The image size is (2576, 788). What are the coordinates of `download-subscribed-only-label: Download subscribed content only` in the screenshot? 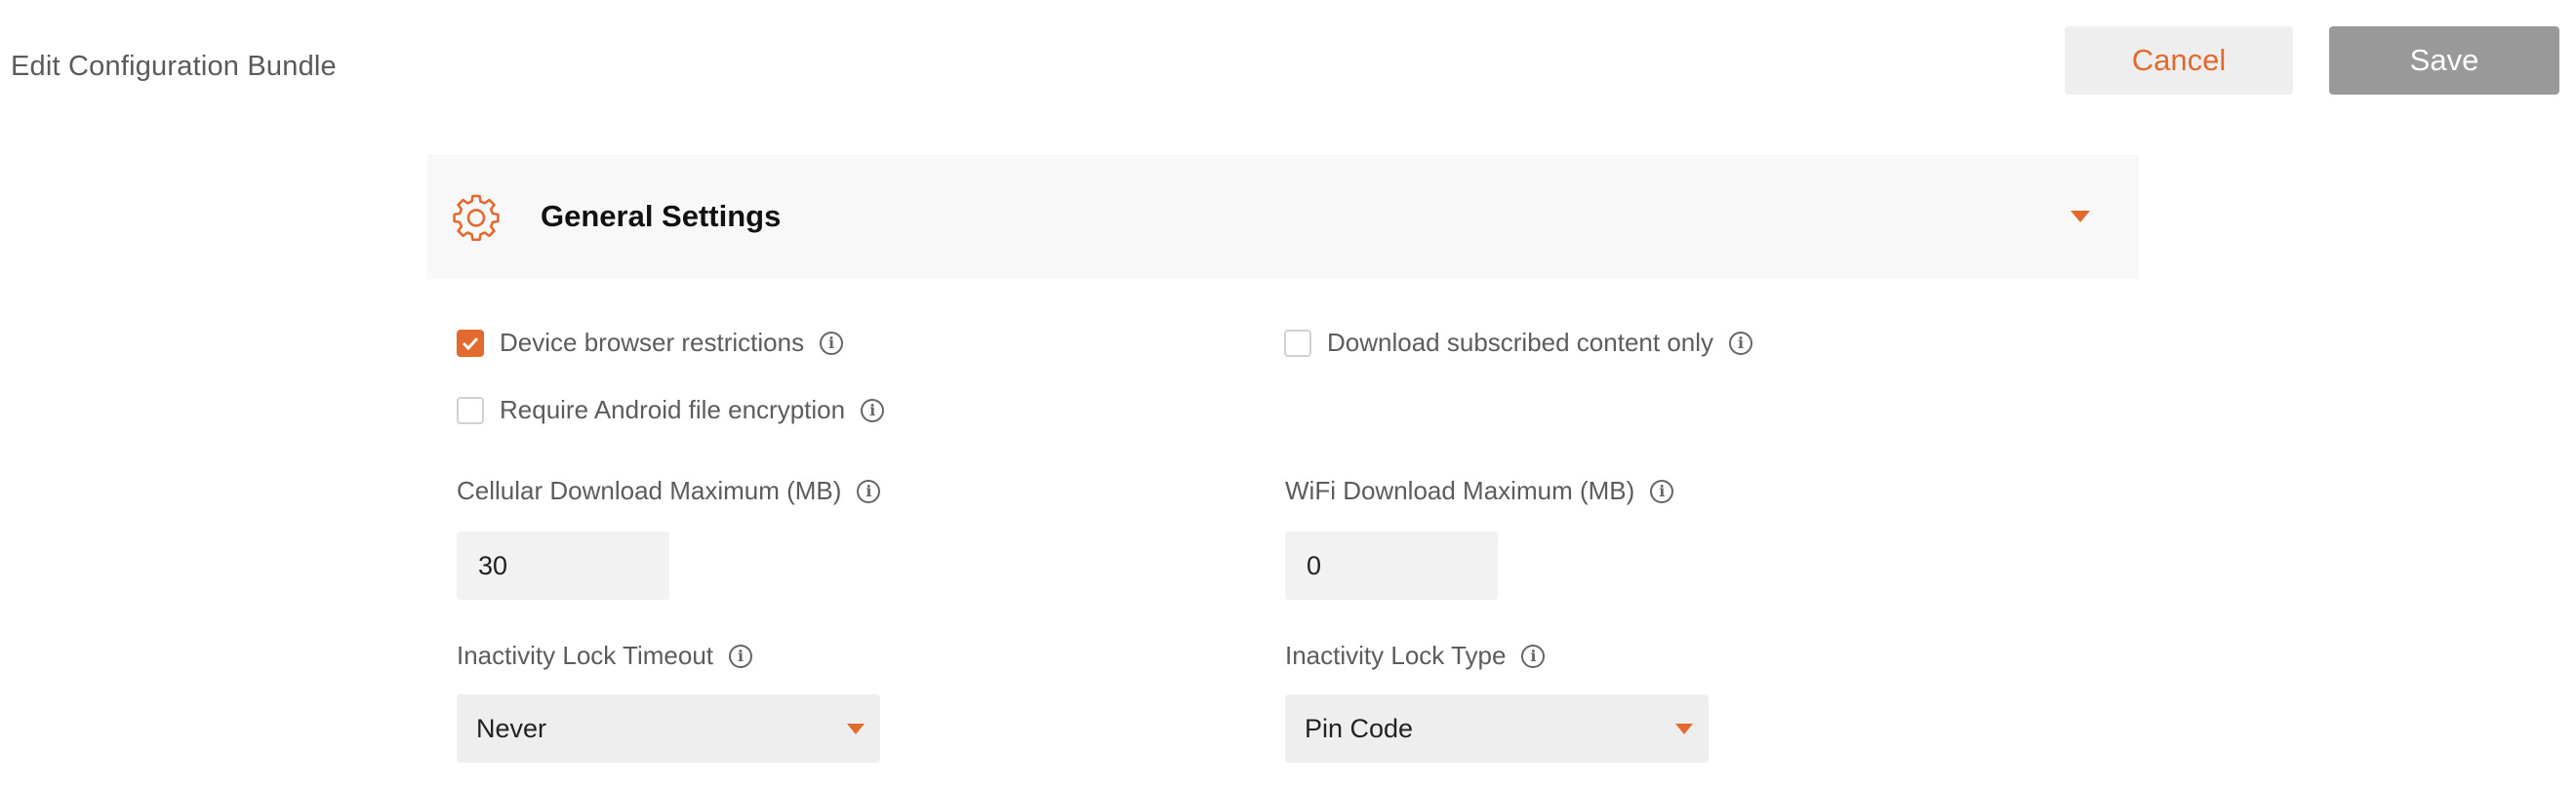 It's located at (1520, 342).